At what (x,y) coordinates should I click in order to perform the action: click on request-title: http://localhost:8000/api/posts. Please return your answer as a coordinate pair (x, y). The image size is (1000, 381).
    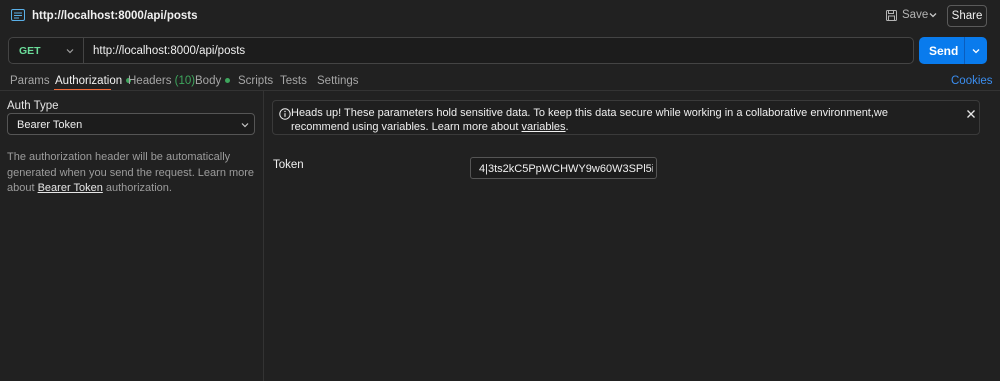
    Looking at the image, I should click on (115, 16).